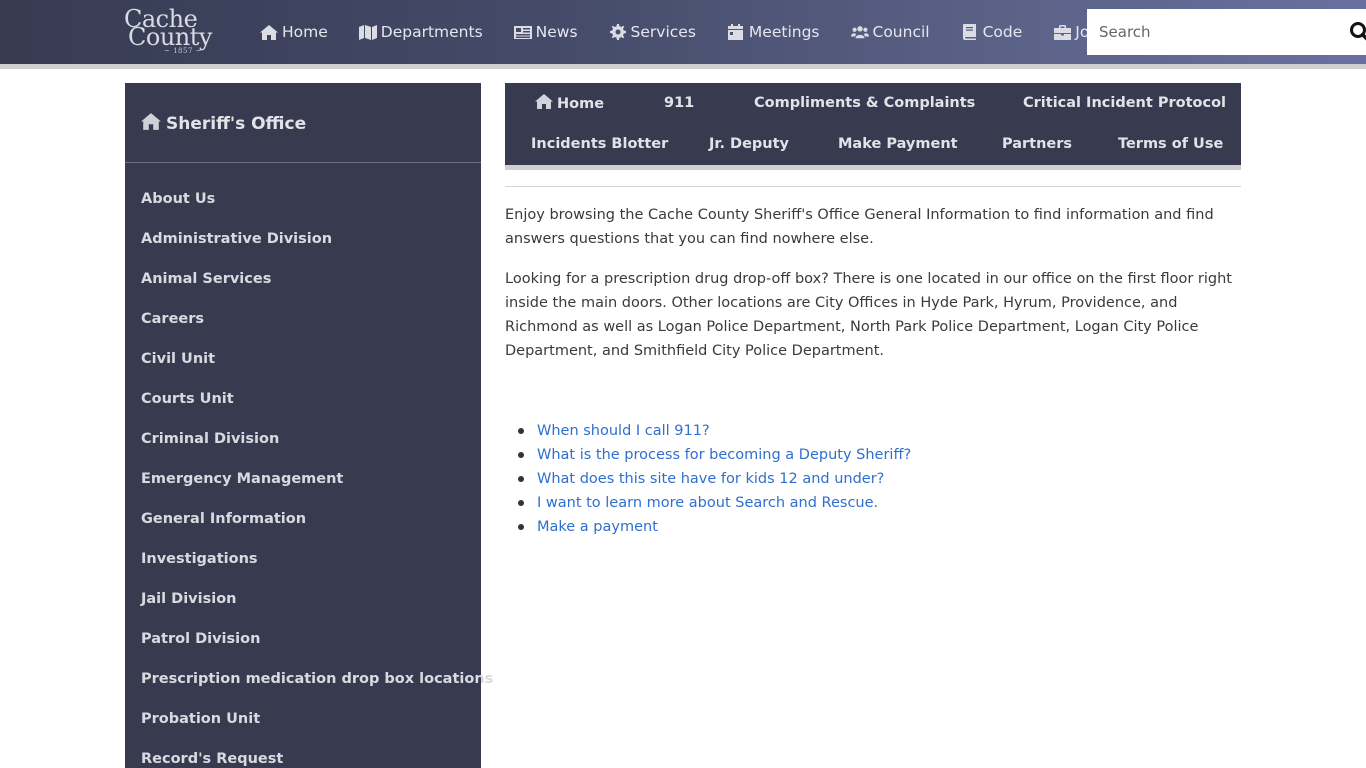 Image resolution: width=1366 pixels, height=768 pixels. Describe the element at coordinates (1212, 32) in the screenshot. I see `search-input` at that location.